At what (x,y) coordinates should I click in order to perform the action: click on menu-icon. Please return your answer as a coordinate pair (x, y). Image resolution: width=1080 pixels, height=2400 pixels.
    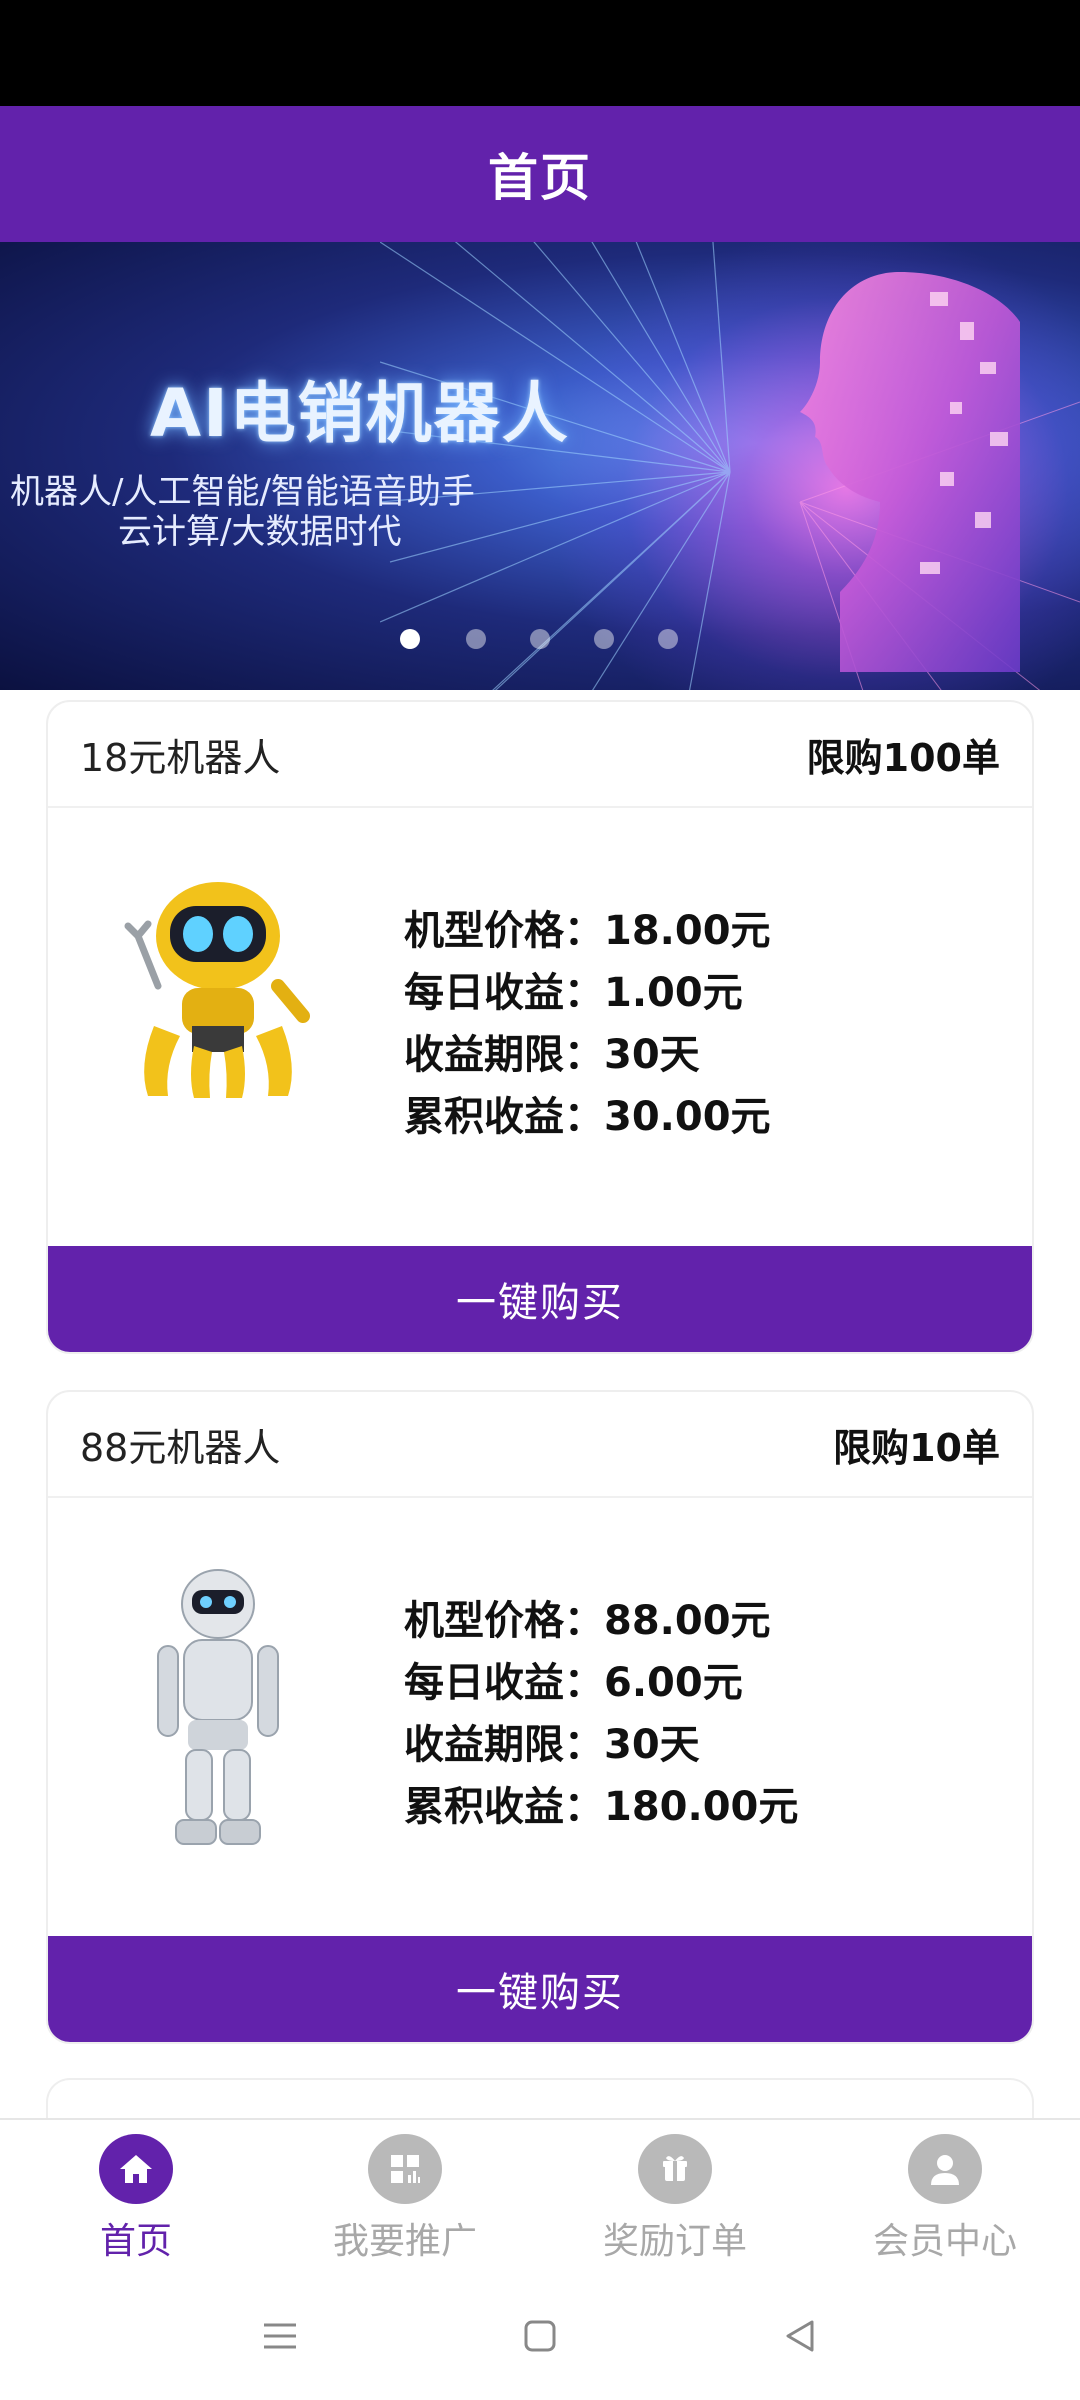
    Looking at the image, I should click on (280, 2336).